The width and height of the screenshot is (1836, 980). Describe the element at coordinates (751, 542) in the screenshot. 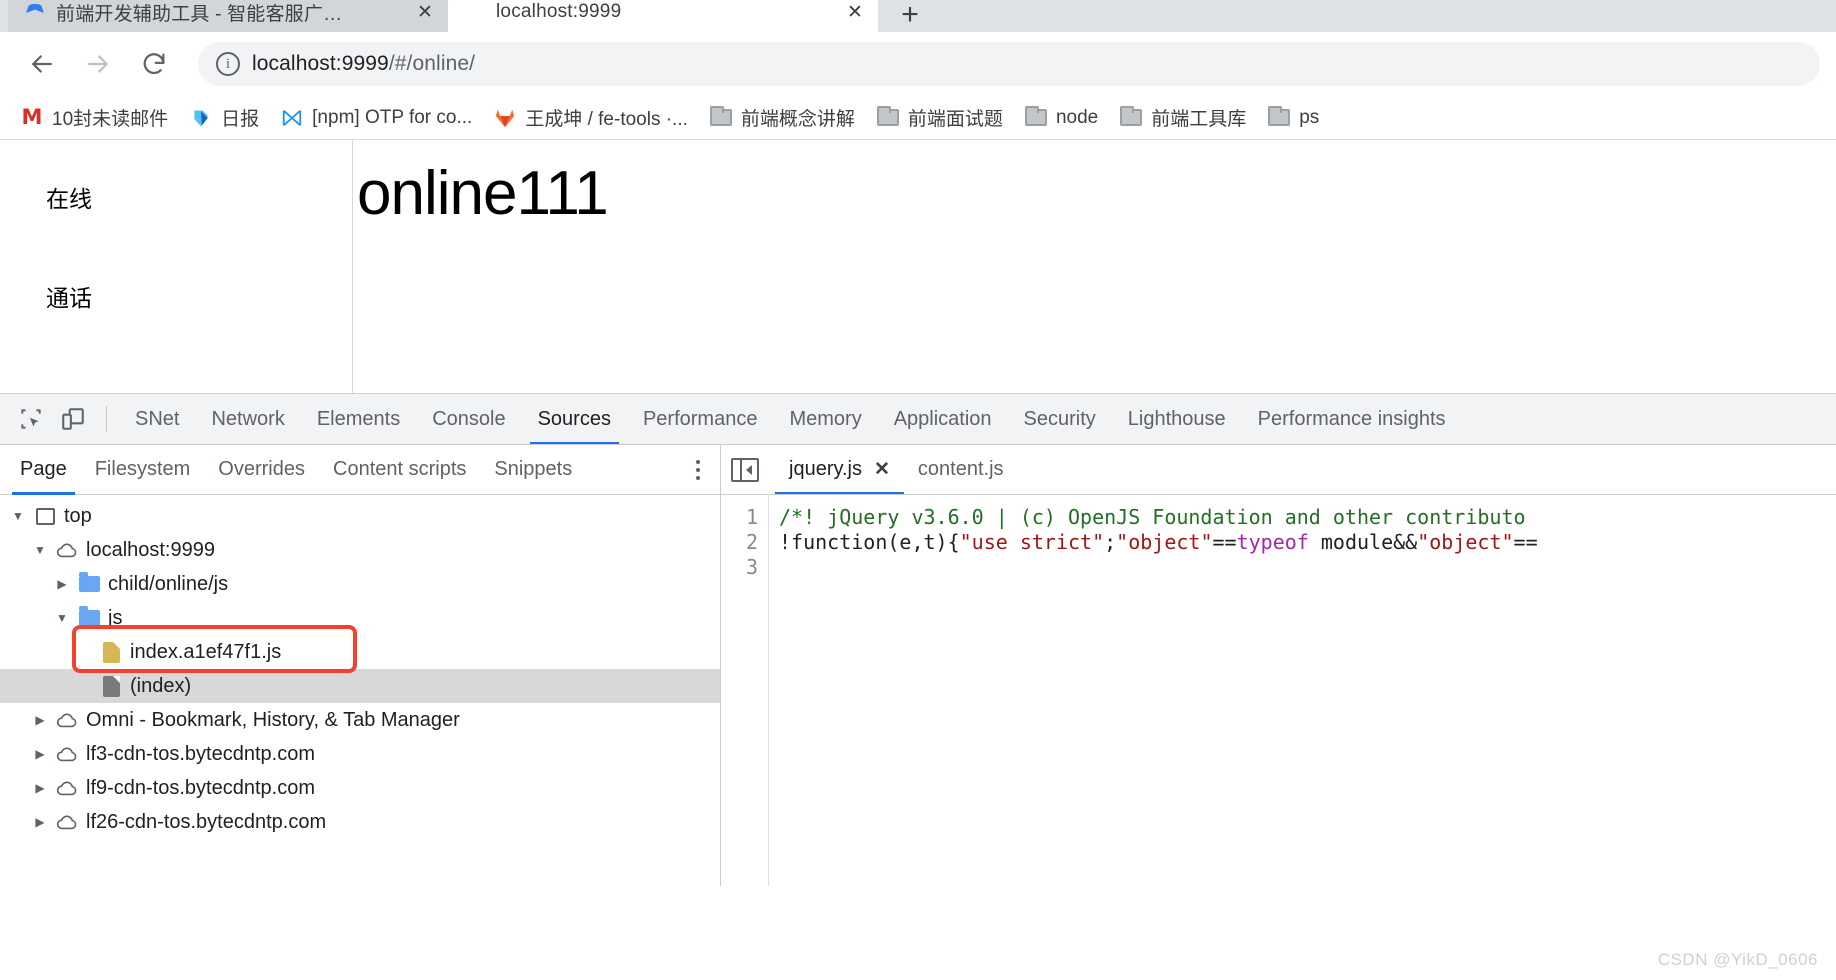

I see `line-number: 2` at that location.